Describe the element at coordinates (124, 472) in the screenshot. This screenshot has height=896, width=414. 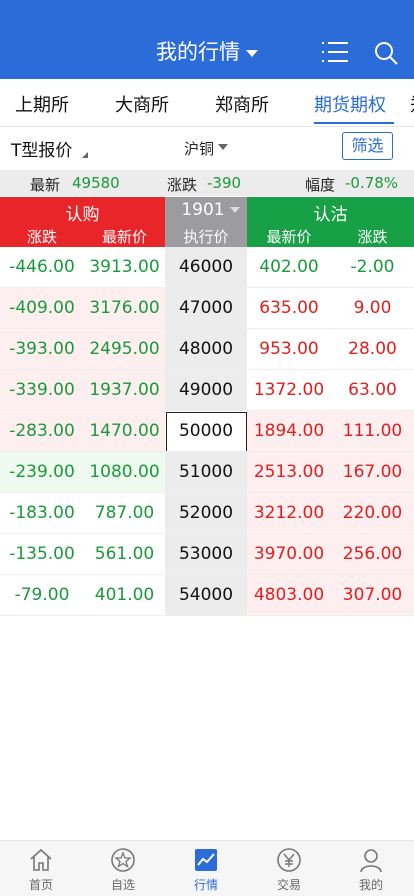
I see `call-price-cell: 1080.00` at that location.